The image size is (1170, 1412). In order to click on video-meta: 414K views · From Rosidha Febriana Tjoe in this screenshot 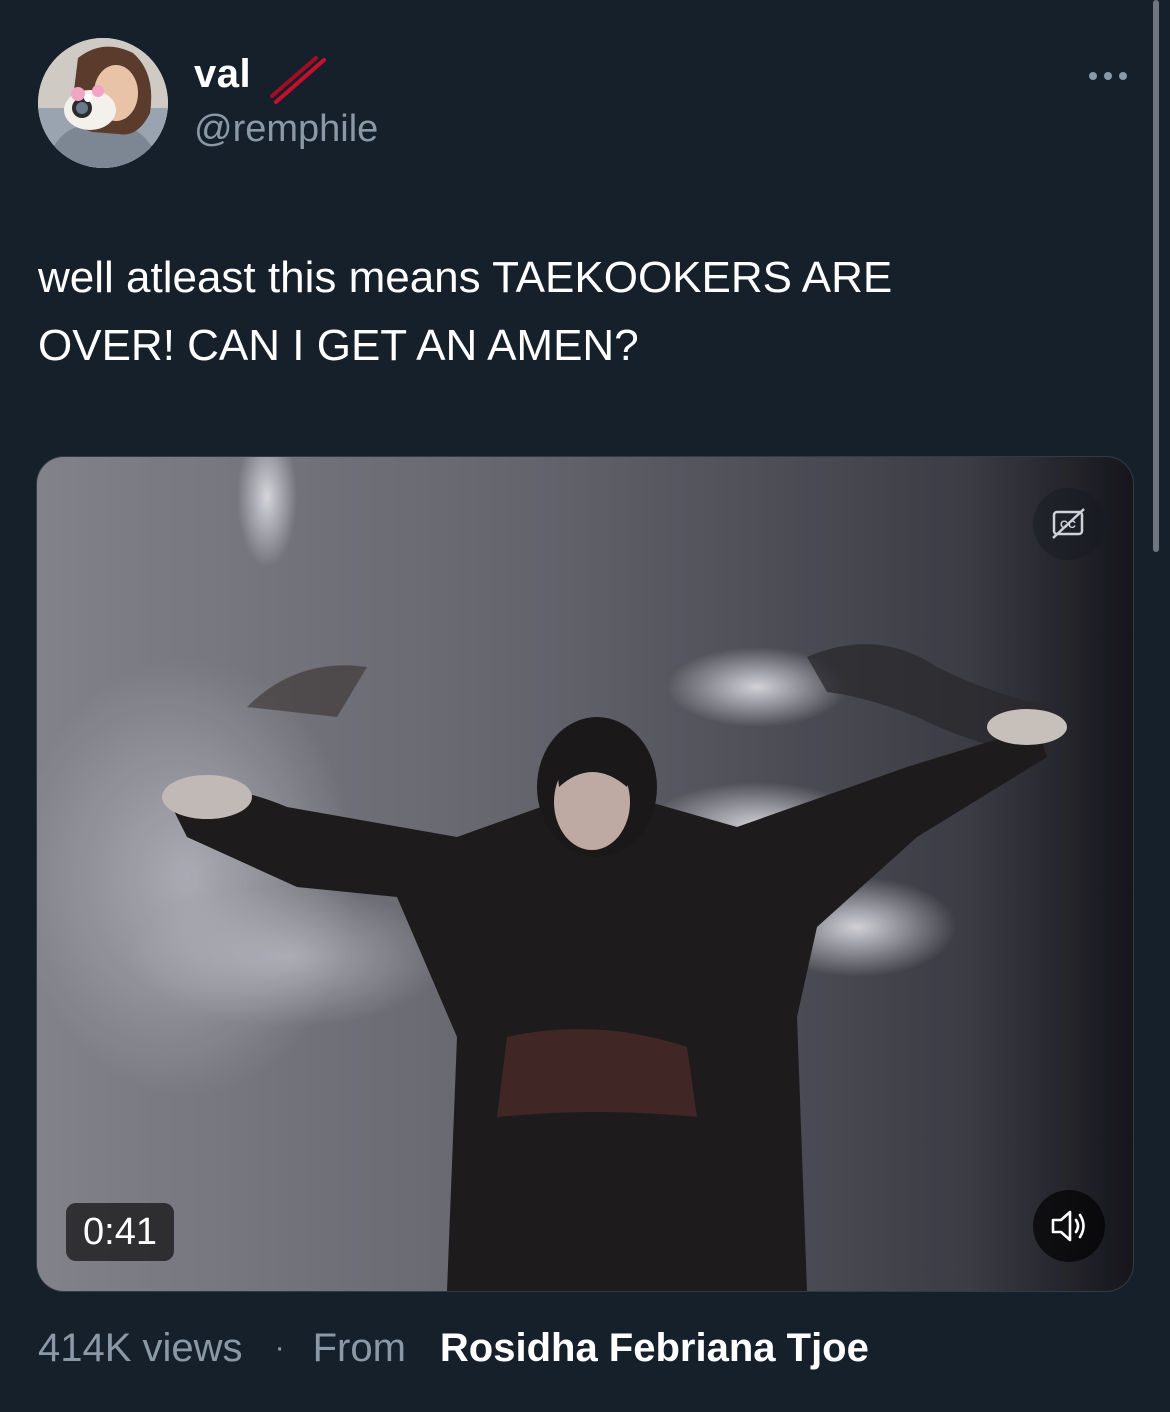, I will do `click(453, 1348)`.